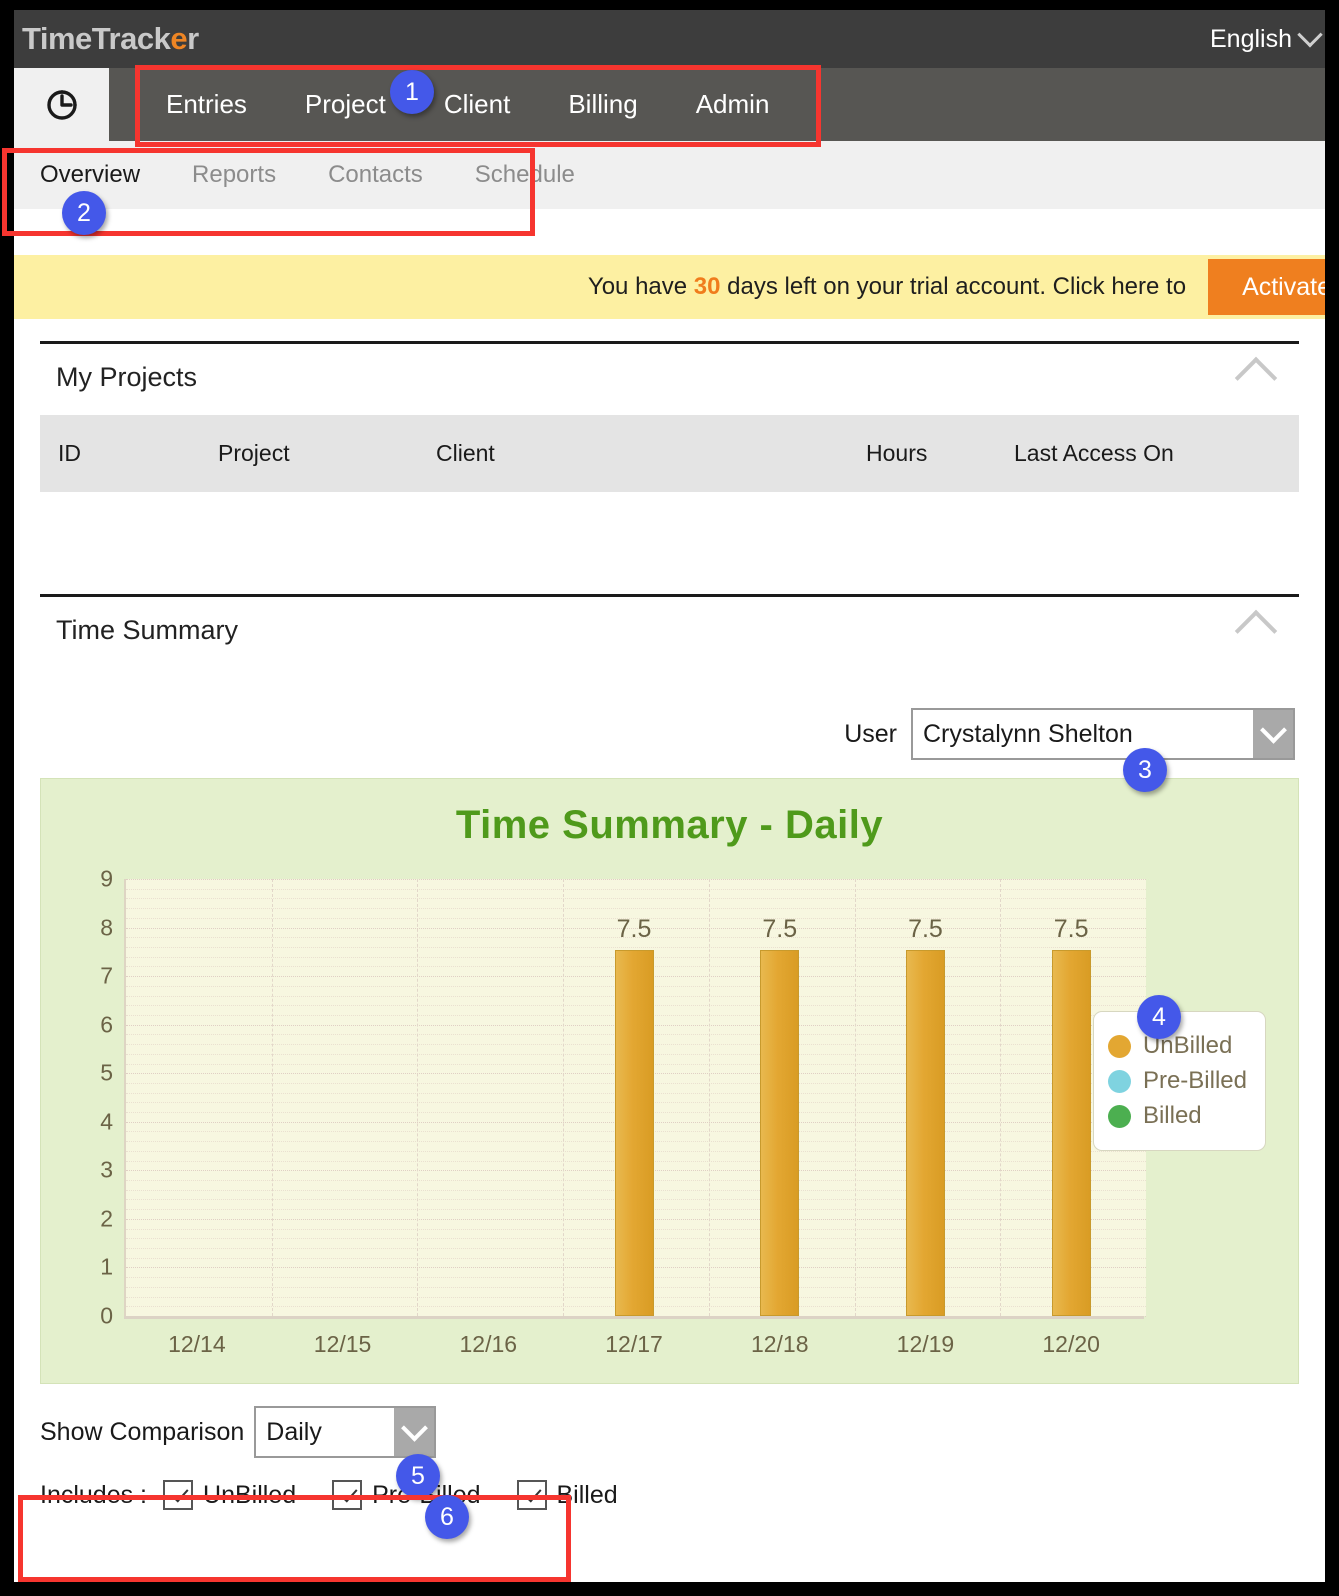 The width and height of the screenshot is (1339, 1596). I want to click on logo-accent-letter: e, so click(179, 38).